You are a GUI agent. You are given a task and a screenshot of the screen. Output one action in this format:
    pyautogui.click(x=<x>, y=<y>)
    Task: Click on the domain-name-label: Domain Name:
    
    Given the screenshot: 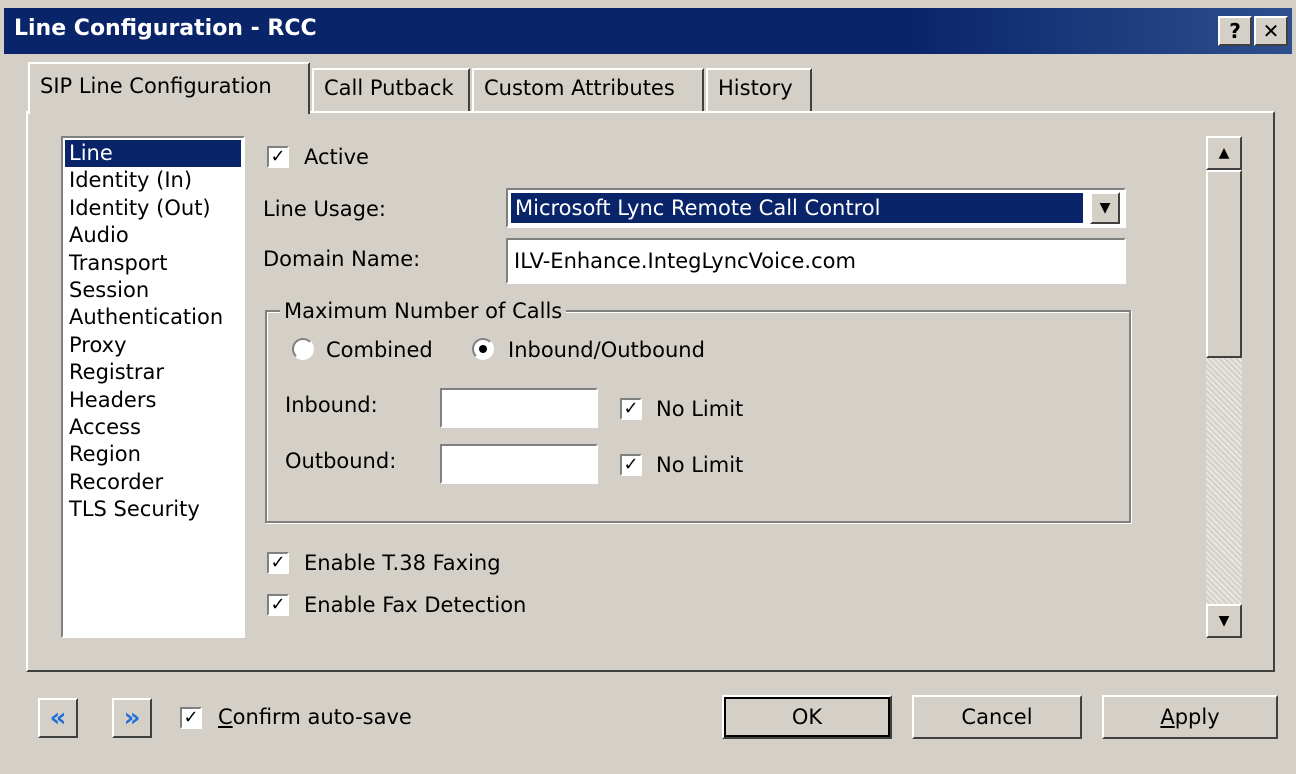 What is the action you would take?
    pyautogui.click(x=342, y=259)
    